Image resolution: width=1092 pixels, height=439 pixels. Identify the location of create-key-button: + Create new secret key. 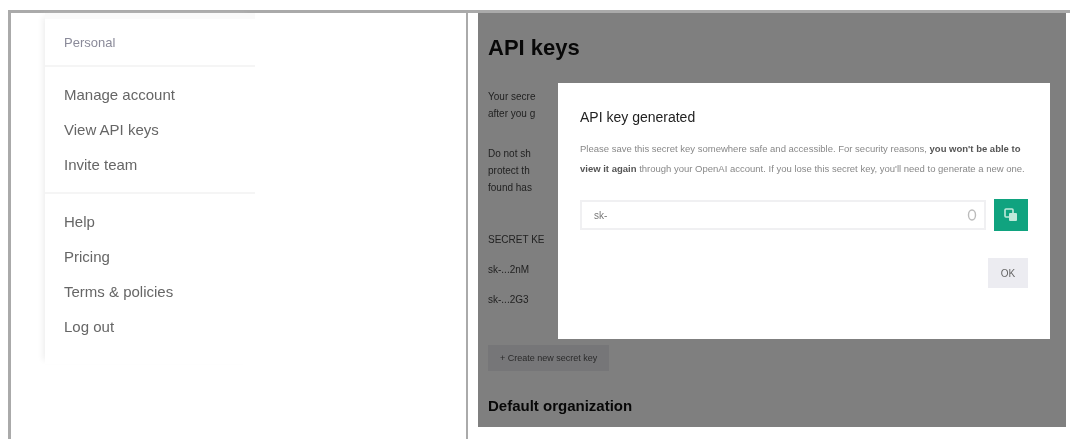
(549, 358).